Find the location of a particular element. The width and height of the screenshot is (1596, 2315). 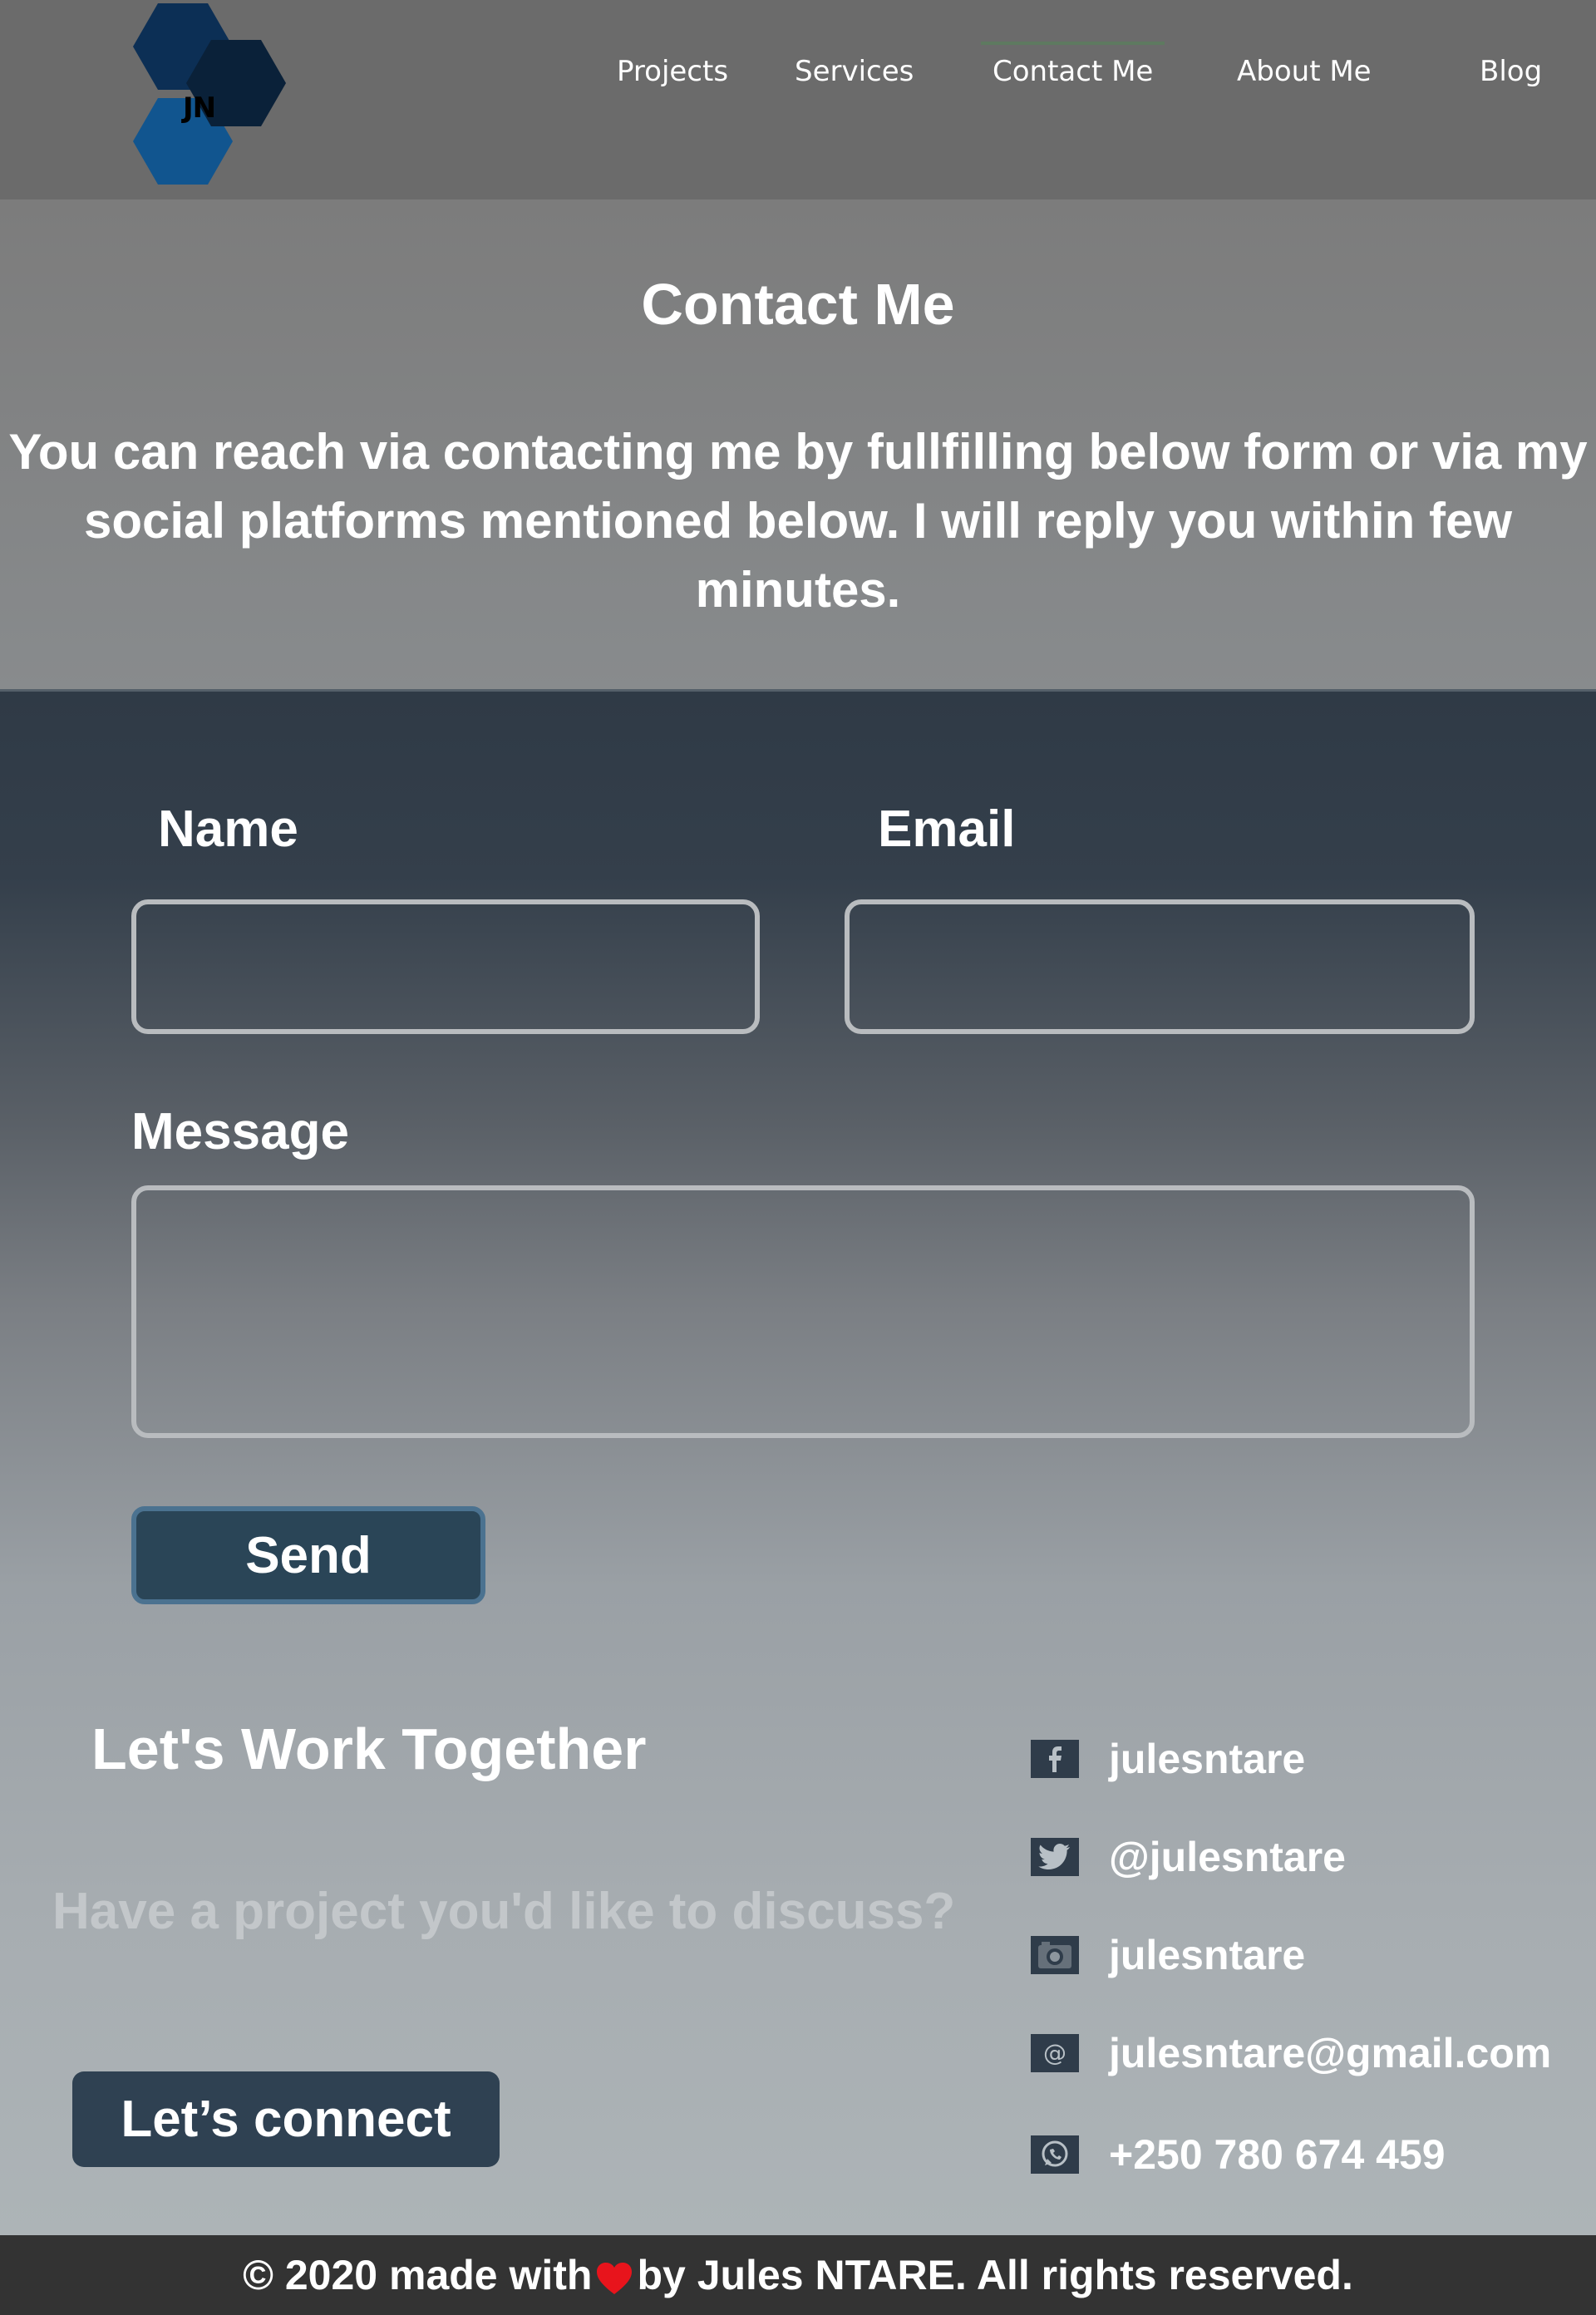

logo-hexagons-icon is located at coordinates (209, 94).